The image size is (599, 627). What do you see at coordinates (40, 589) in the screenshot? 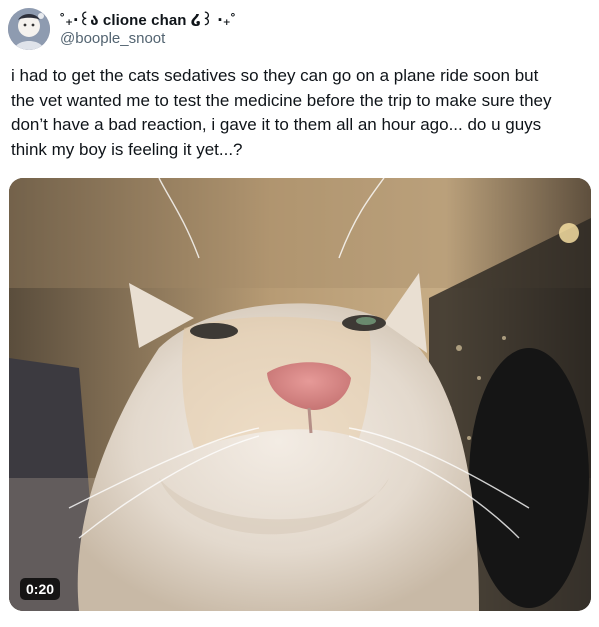
I see `video-duration-badge: 0:20` at bounding box center [40, 589].